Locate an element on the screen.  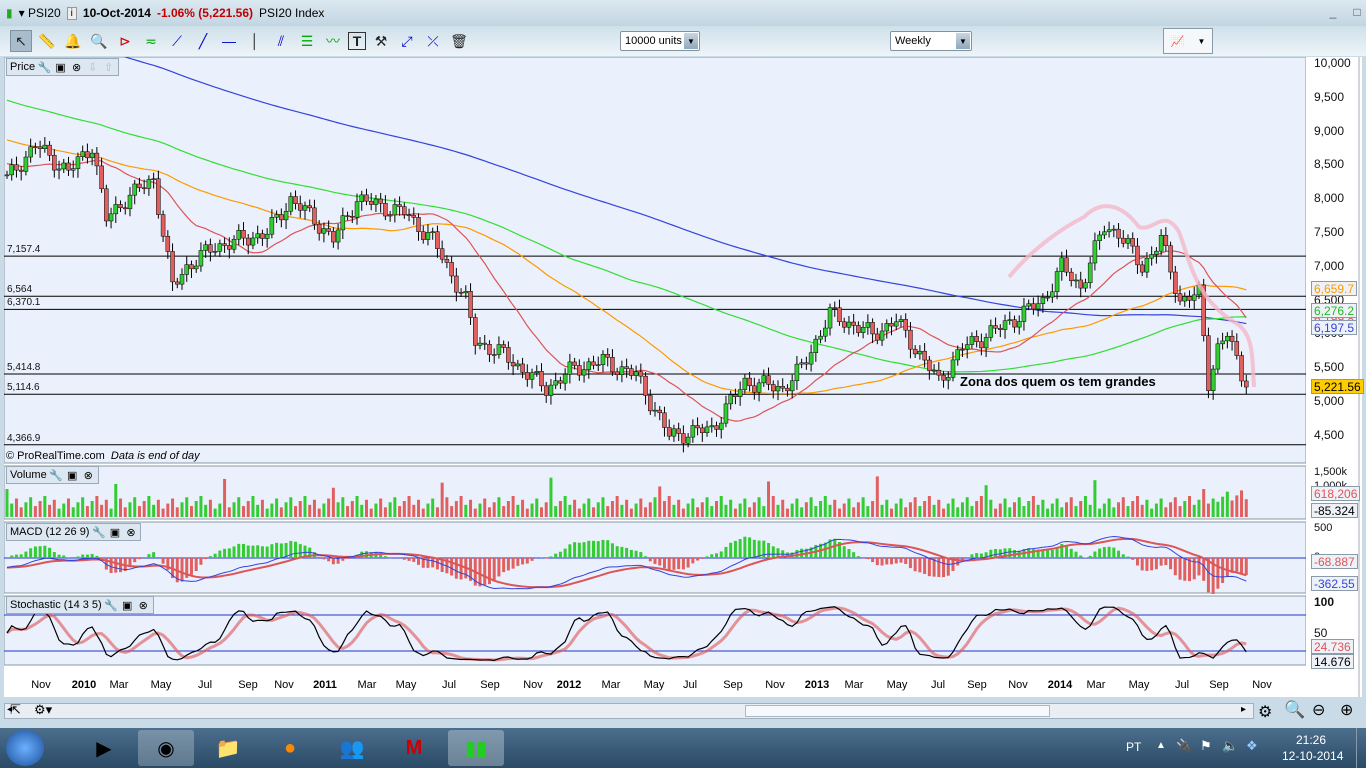
line-icon: ╱ is located at coordinates (203, 41).